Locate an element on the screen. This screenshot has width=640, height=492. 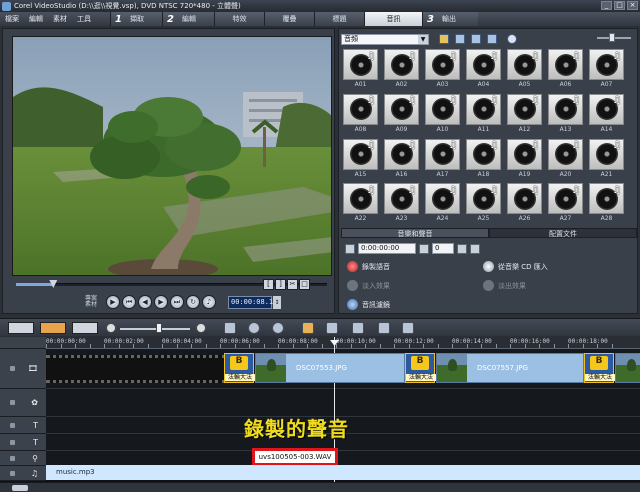
library-clip: ♫ A03 is located at coordinates (442, 68).